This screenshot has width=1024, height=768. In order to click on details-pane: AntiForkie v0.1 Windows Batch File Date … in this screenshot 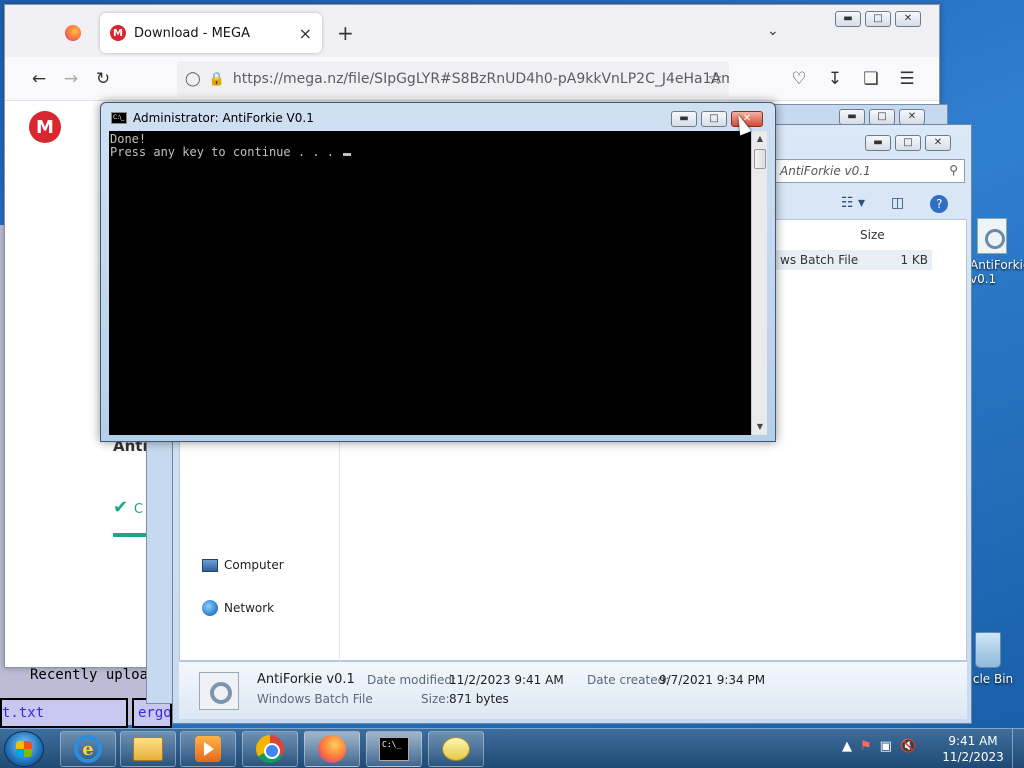, I will do `click(573, 690)`.